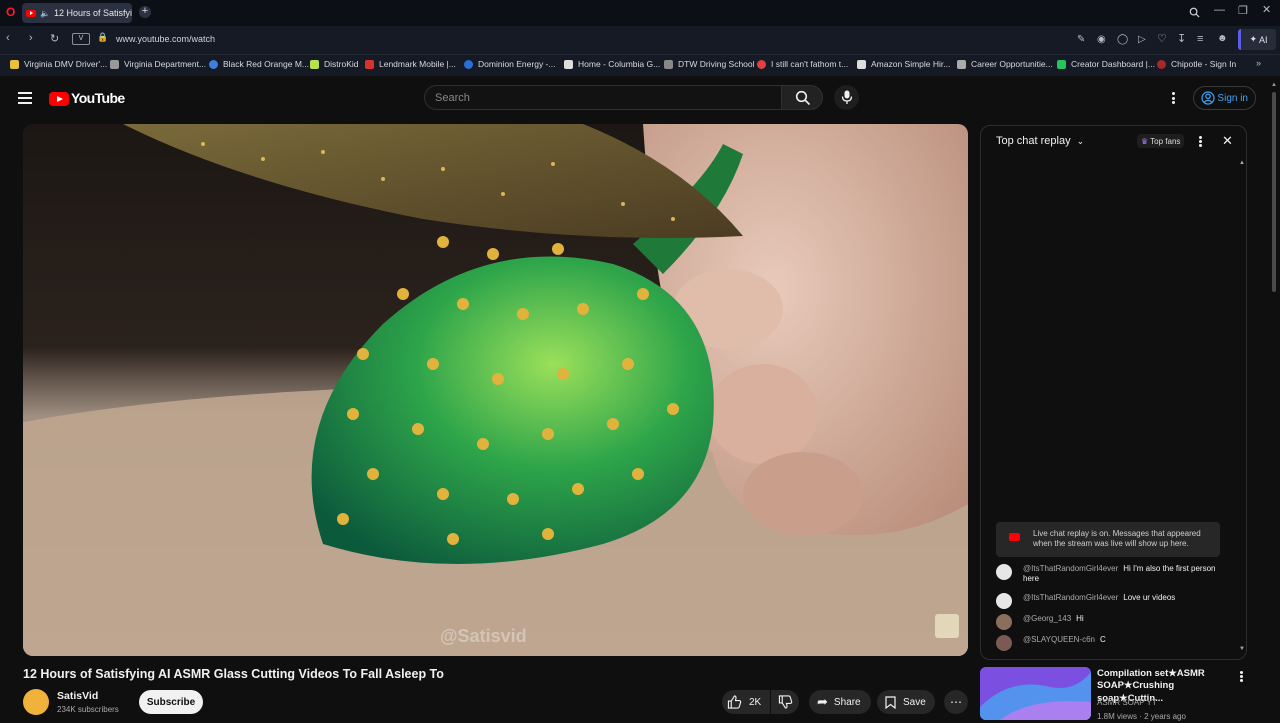 This screenshot has height=723, width=1280. What do you see at coordinates (1142, 40) in the screenshot?
I see `player-icon: ▷` at bounding box center [1142, 40].